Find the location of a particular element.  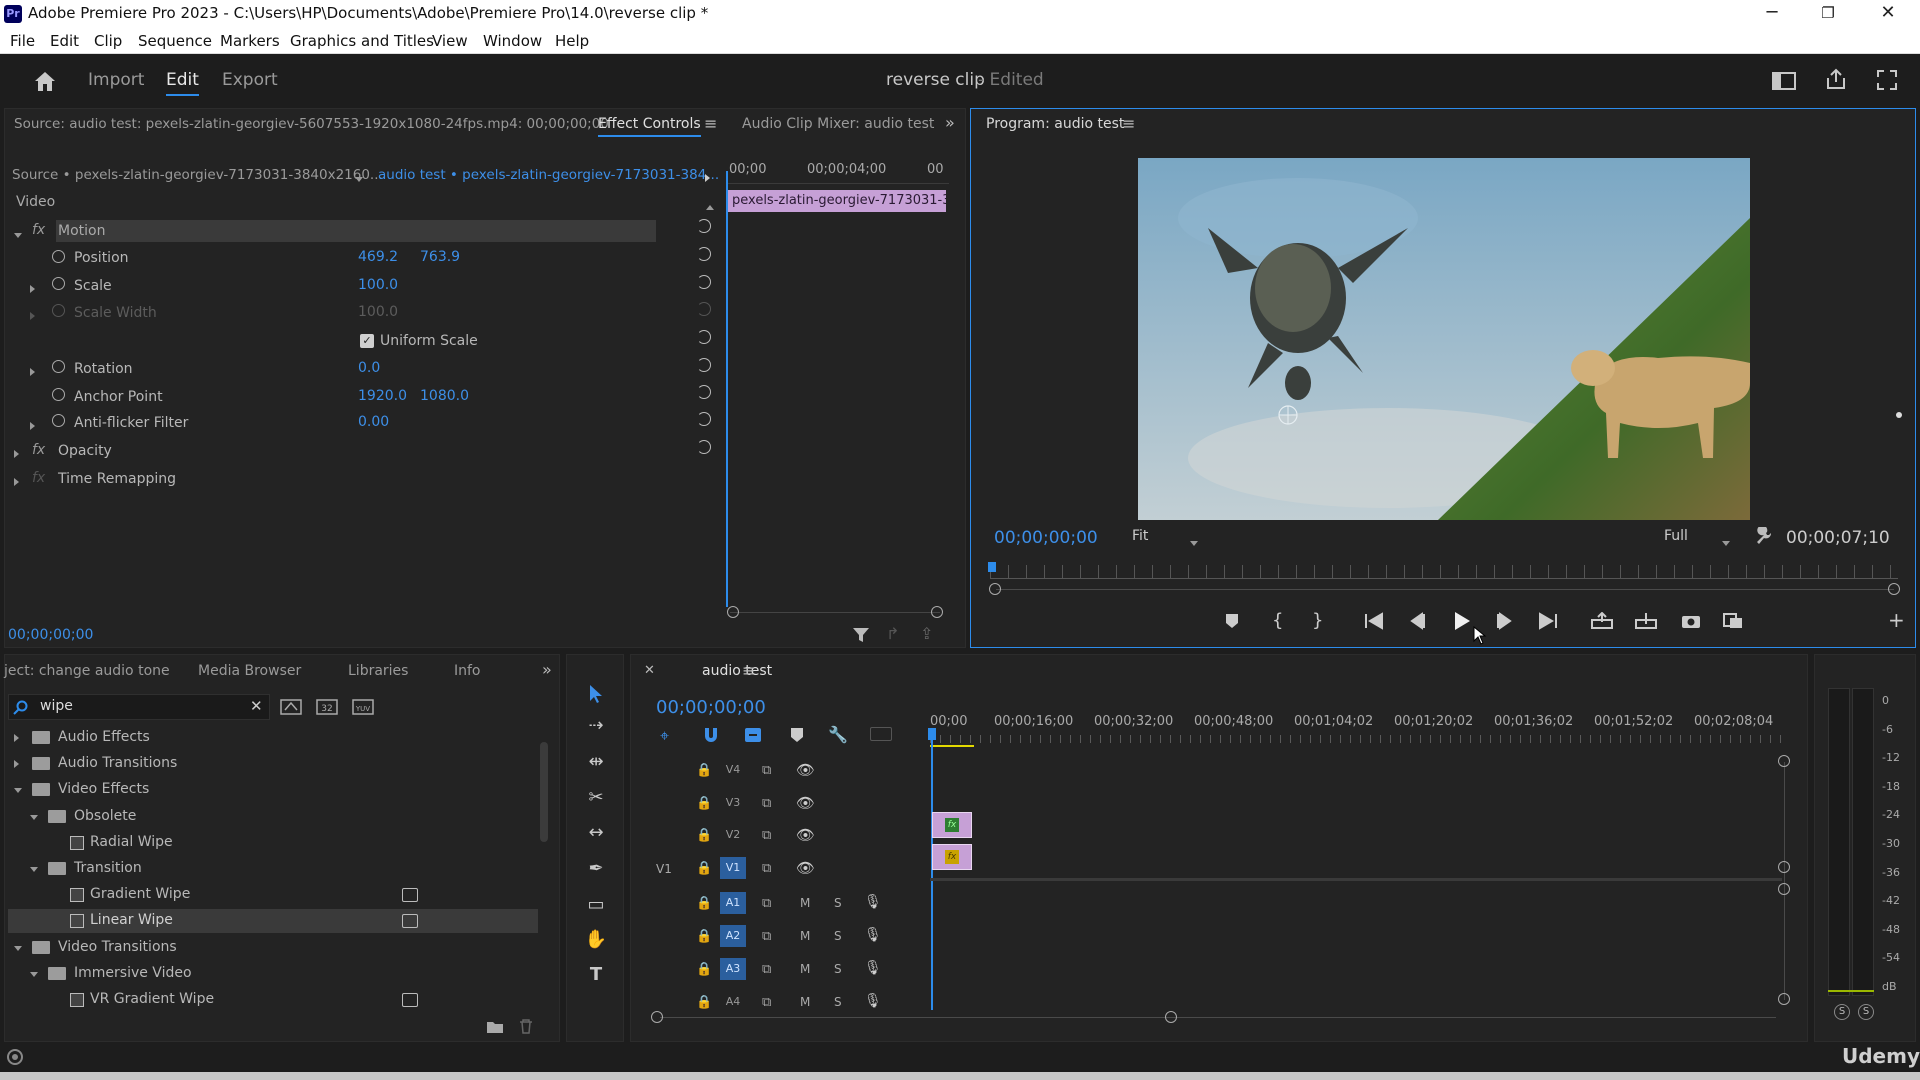

menu-edit: Edit is located at coordinates (64, 41).